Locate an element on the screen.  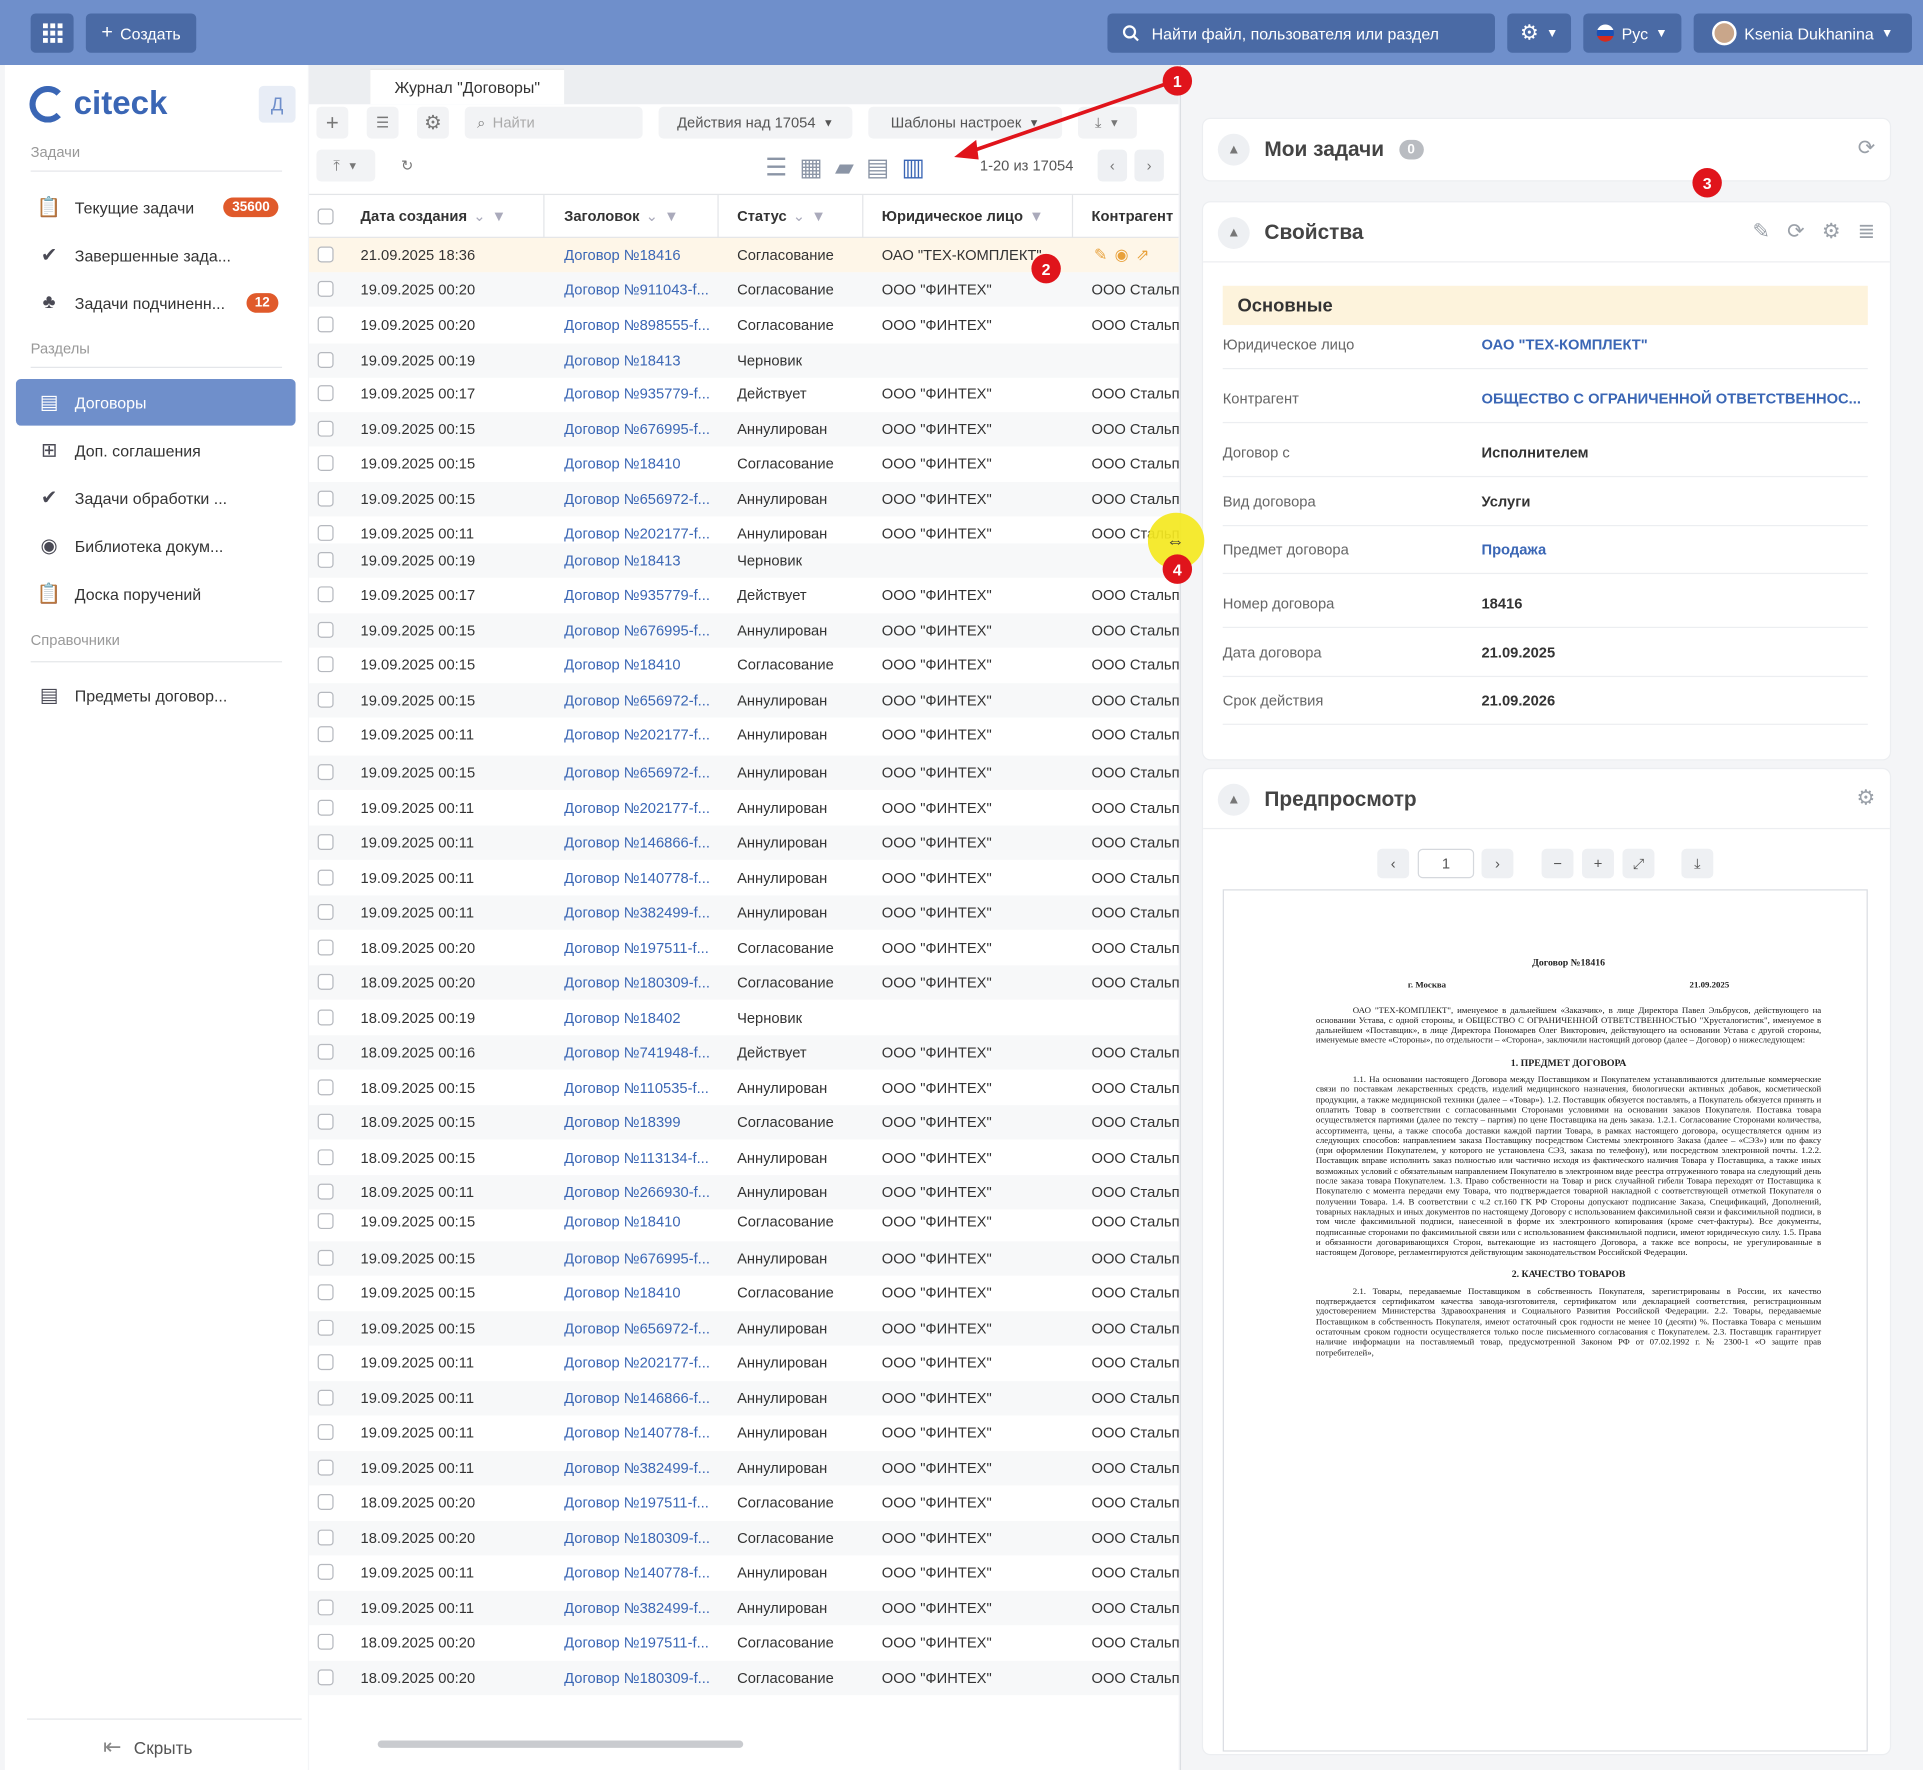
annotation-marker: 1 is located at coordinates (1177, 81).